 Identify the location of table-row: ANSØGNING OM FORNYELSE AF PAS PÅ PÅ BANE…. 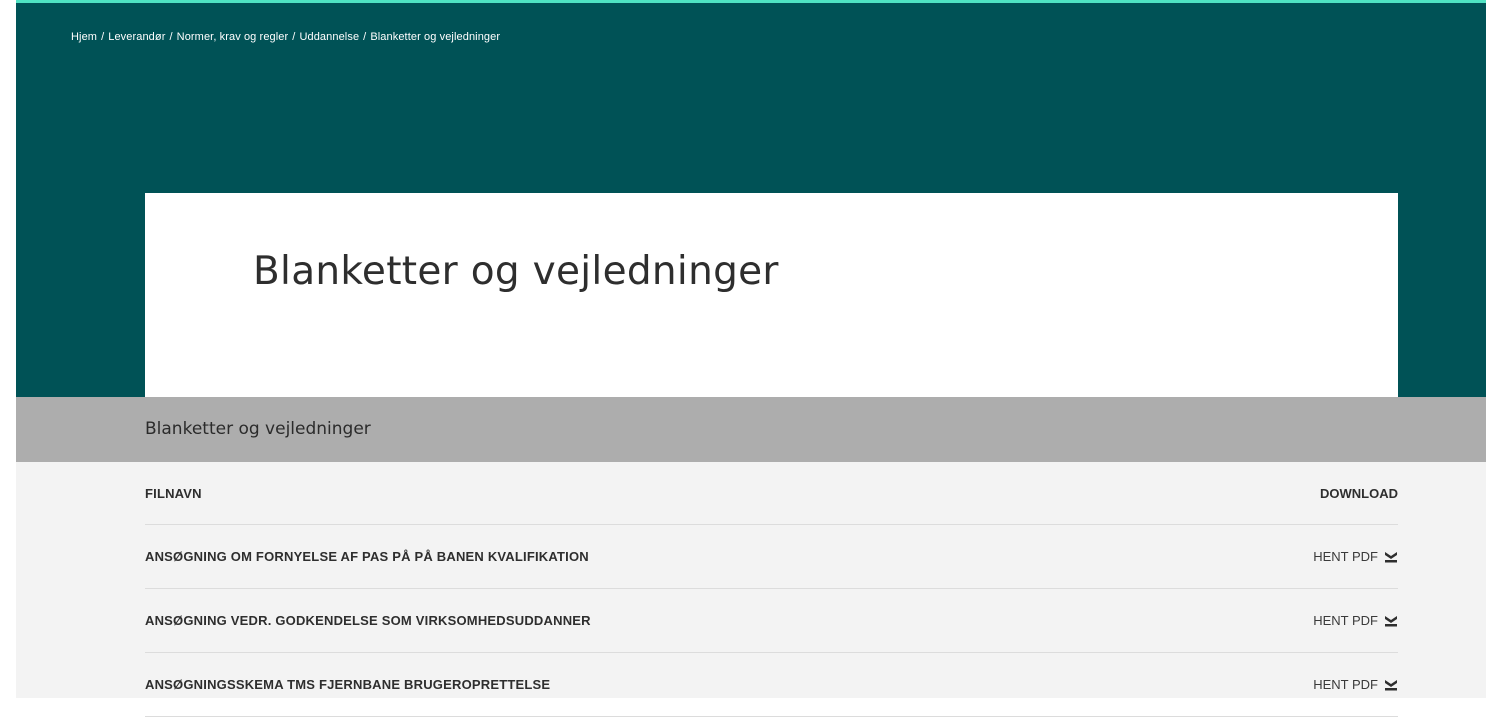
(771, 557).